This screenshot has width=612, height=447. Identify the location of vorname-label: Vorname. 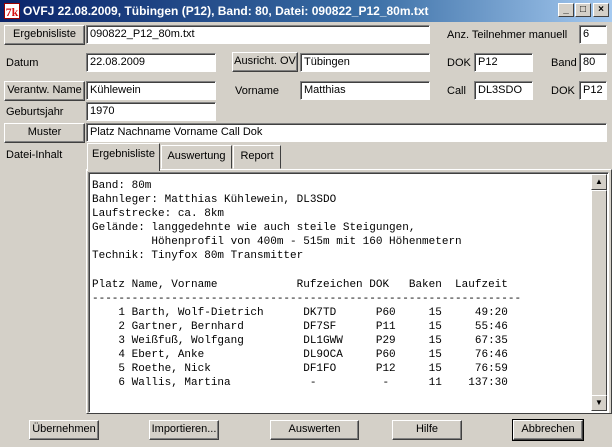
(257, 91).